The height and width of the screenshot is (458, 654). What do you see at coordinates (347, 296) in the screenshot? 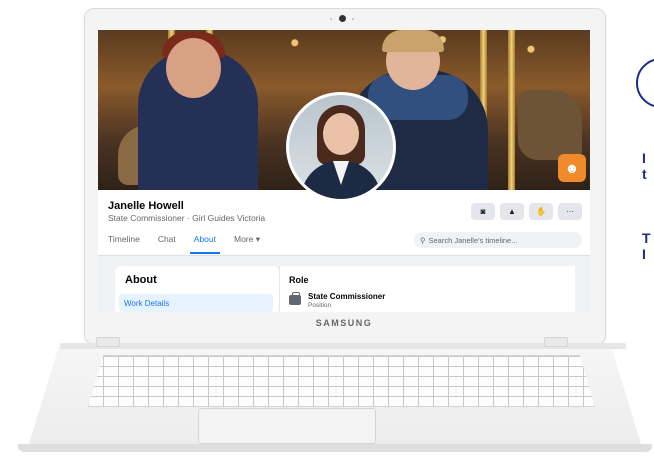
I see `role-name: State Commissioner` at bounding box center [347, 296].